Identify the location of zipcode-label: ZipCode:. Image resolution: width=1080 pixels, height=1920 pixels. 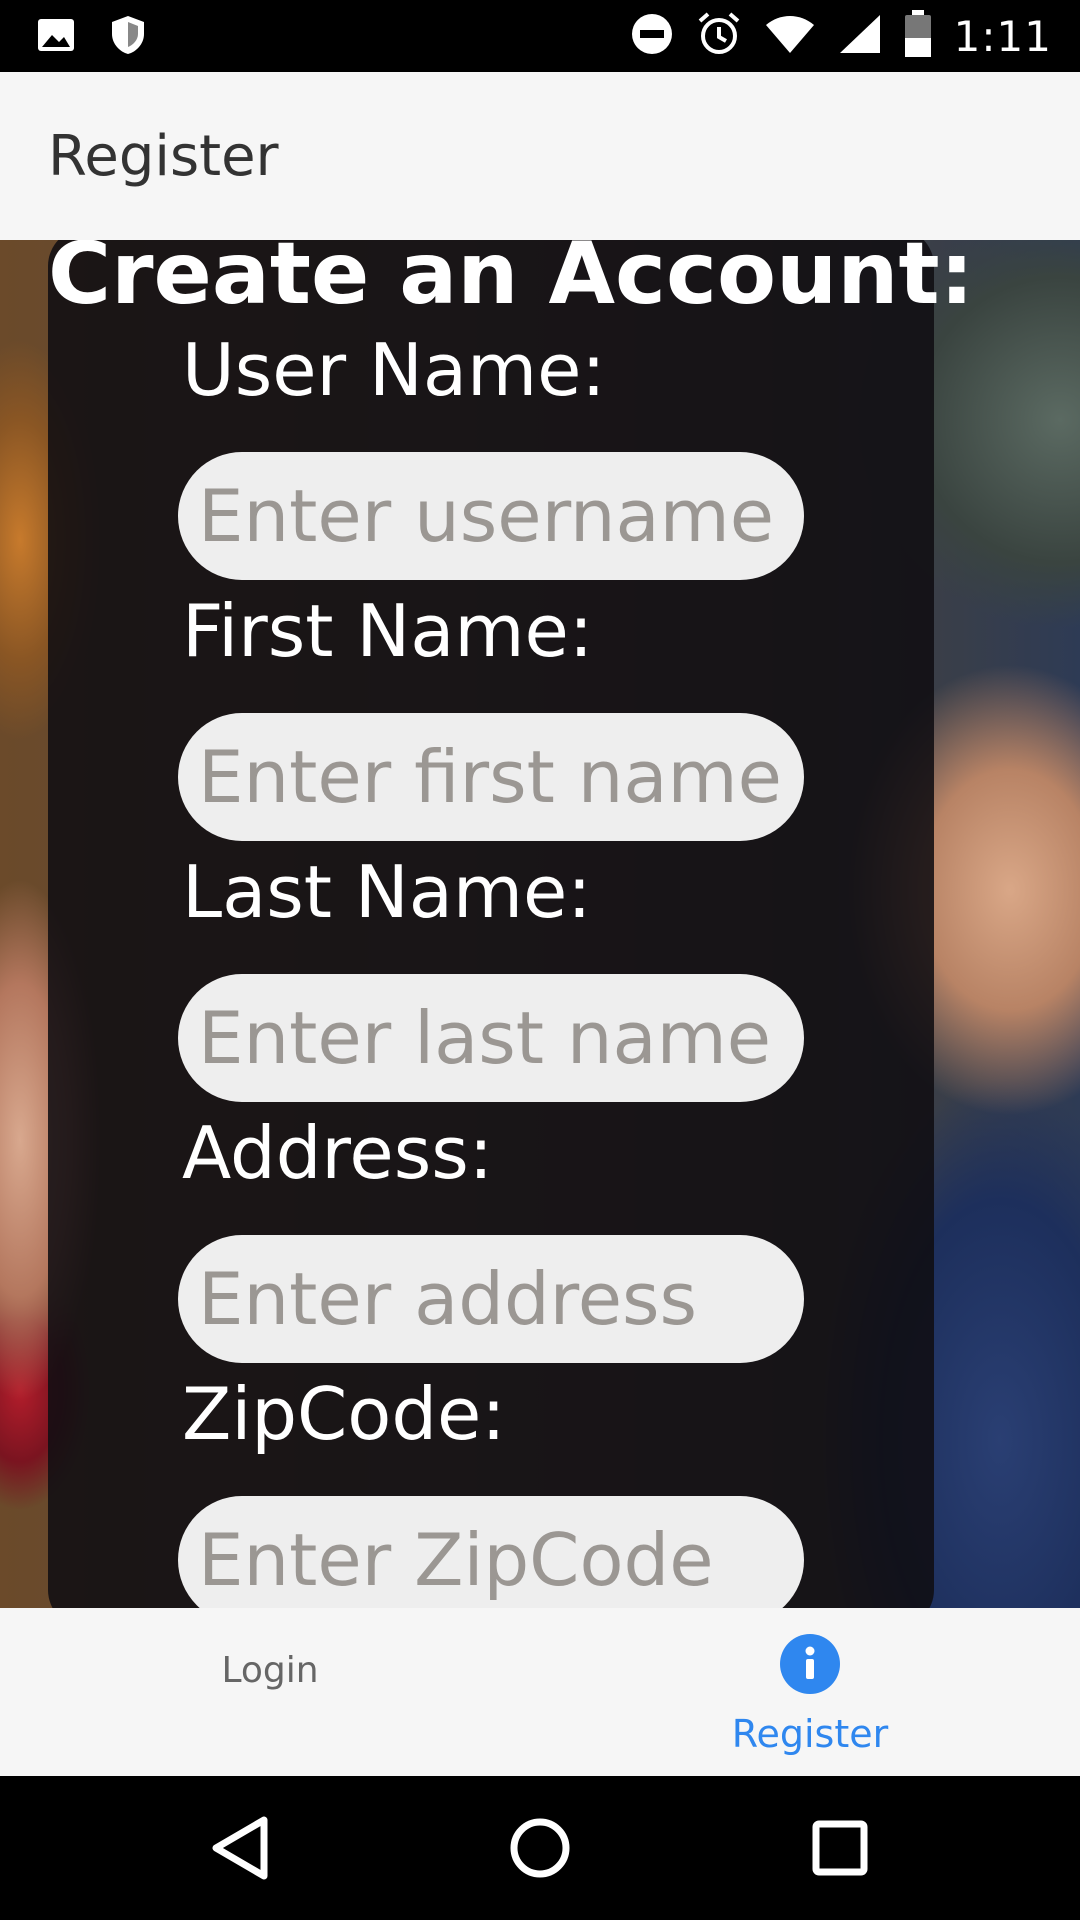
(344, 1414).